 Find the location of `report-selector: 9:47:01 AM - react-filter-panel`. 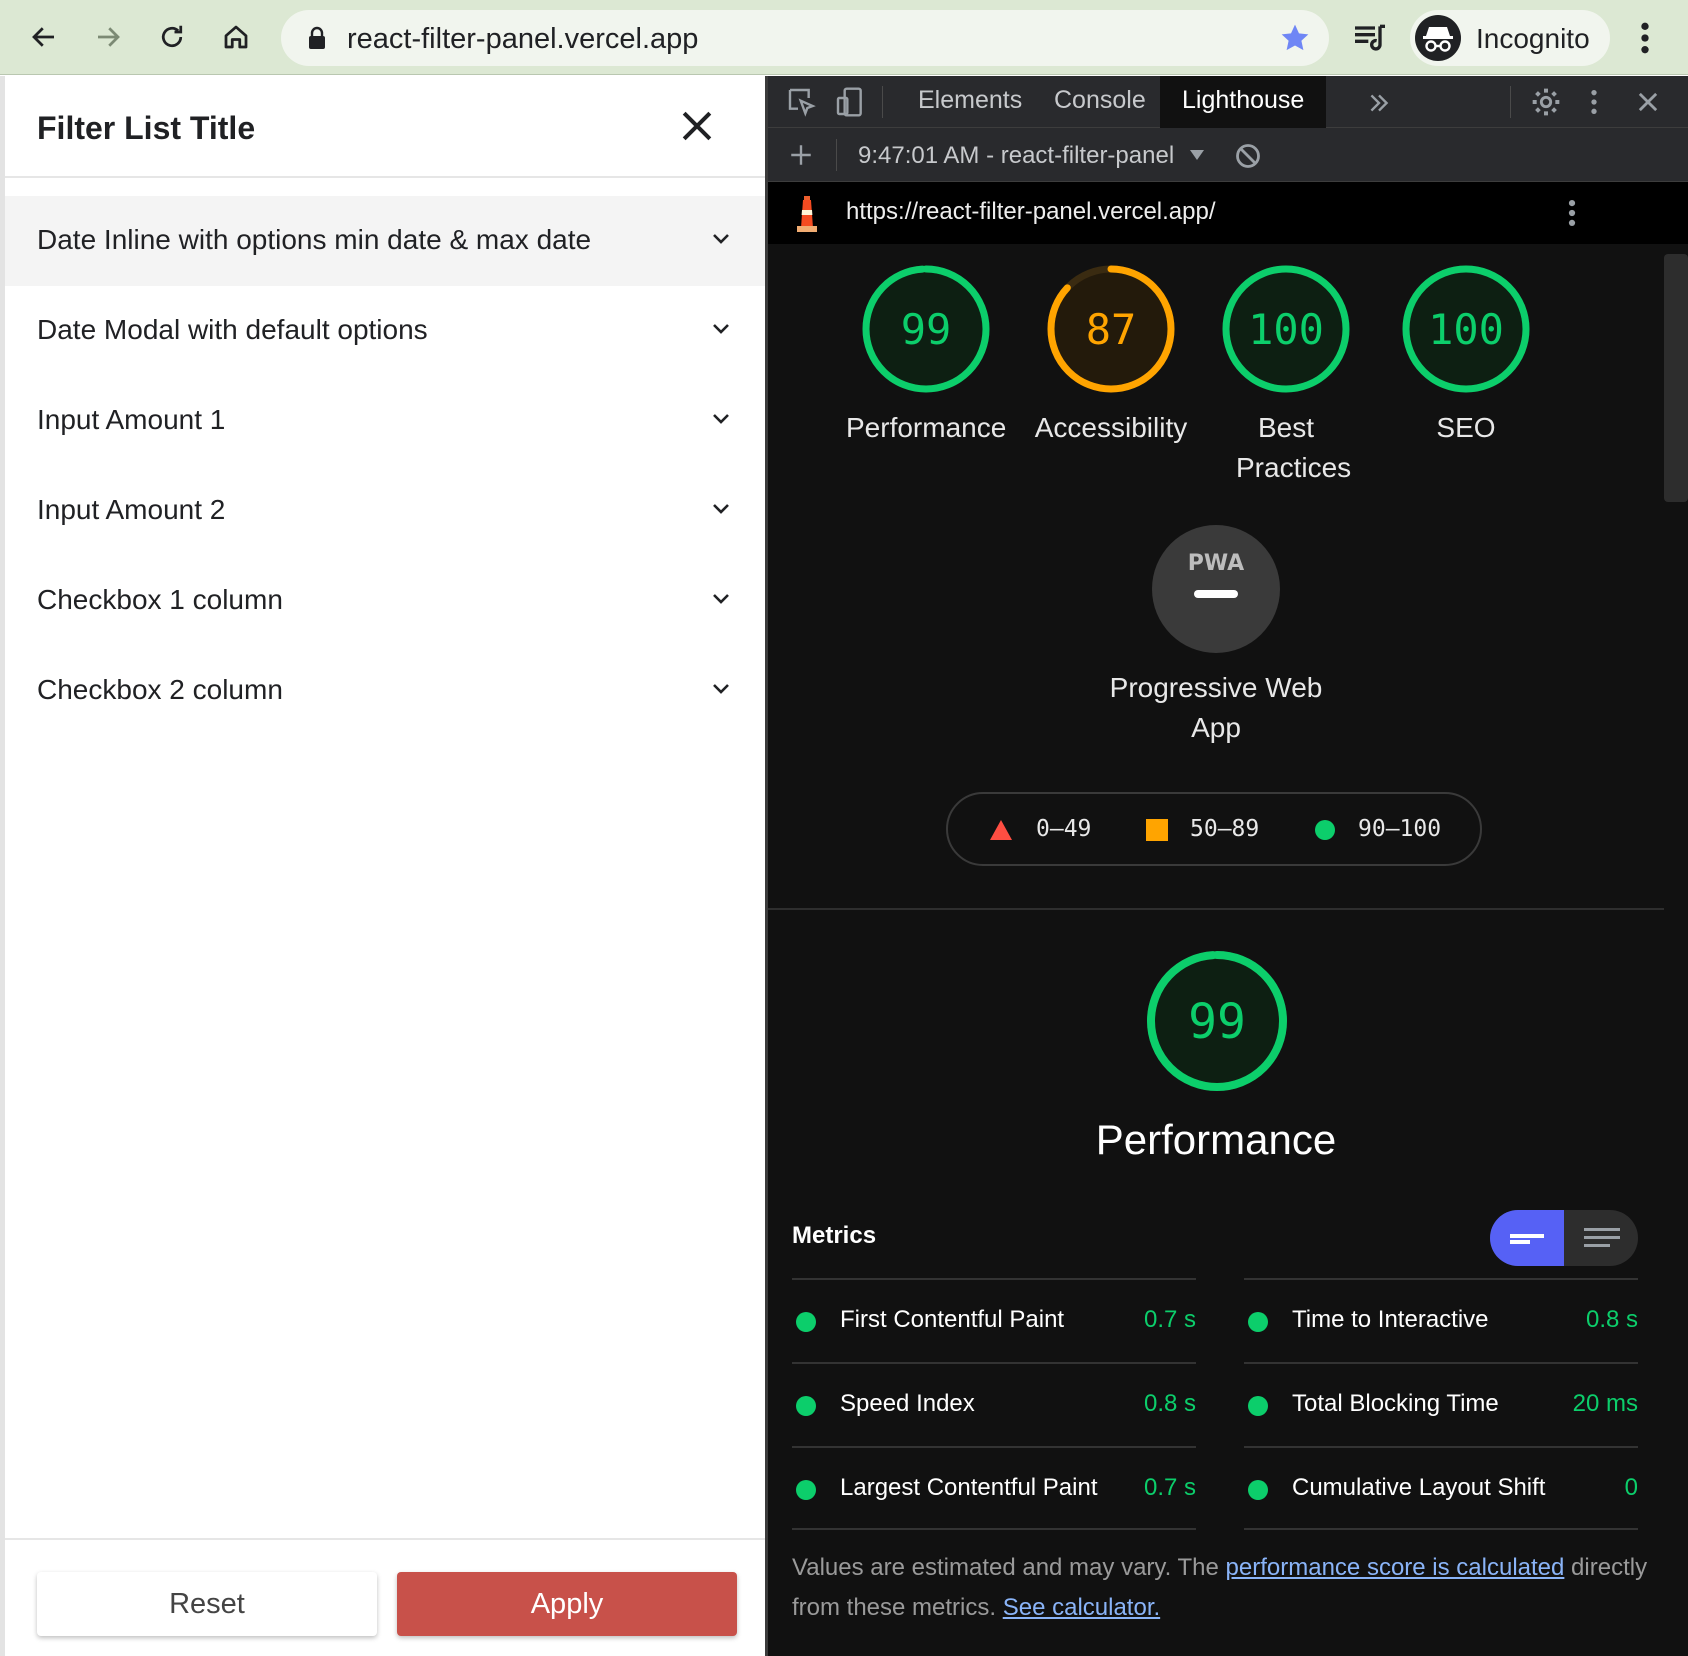

report-selector: 9:47:01 AM - react-filter-panel is located at coordinates (1016, 156).